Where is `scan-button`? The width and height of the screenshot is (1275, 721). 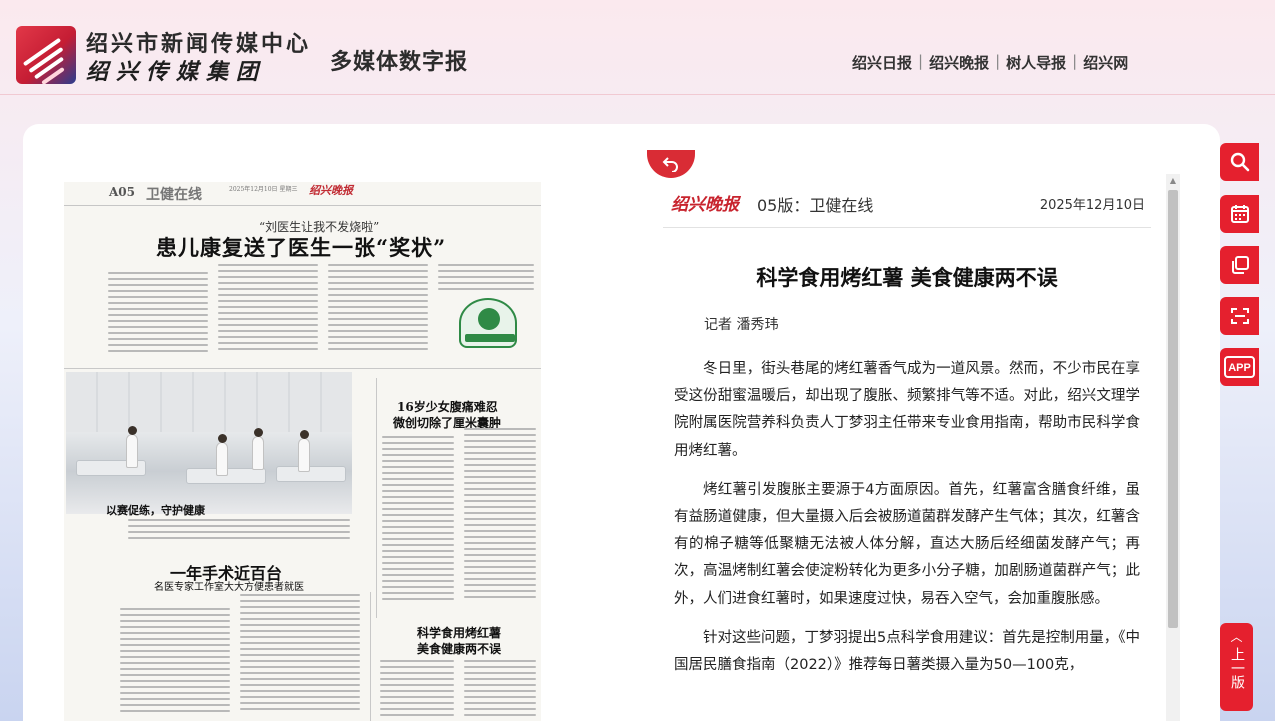
scan-button is located at coordinates (1239, 316).